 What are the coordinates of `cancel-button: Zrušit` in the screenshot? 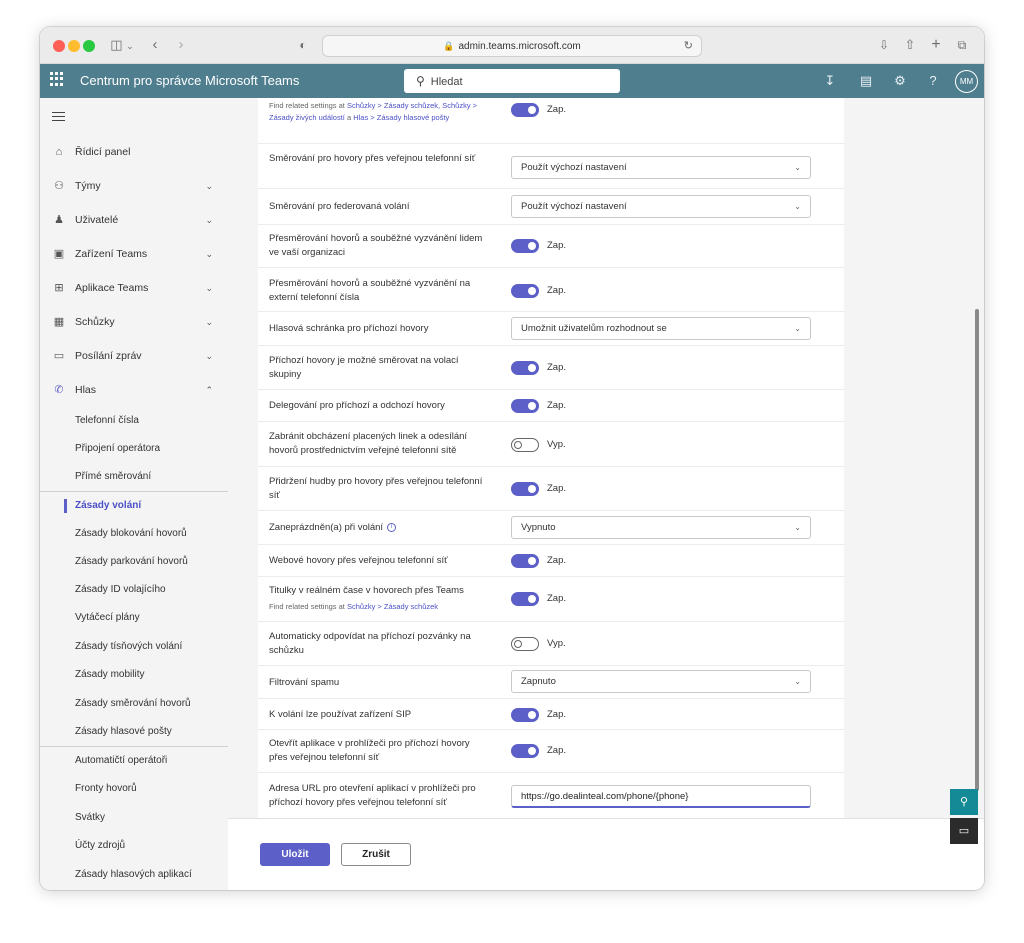 It's located at (376, 854).